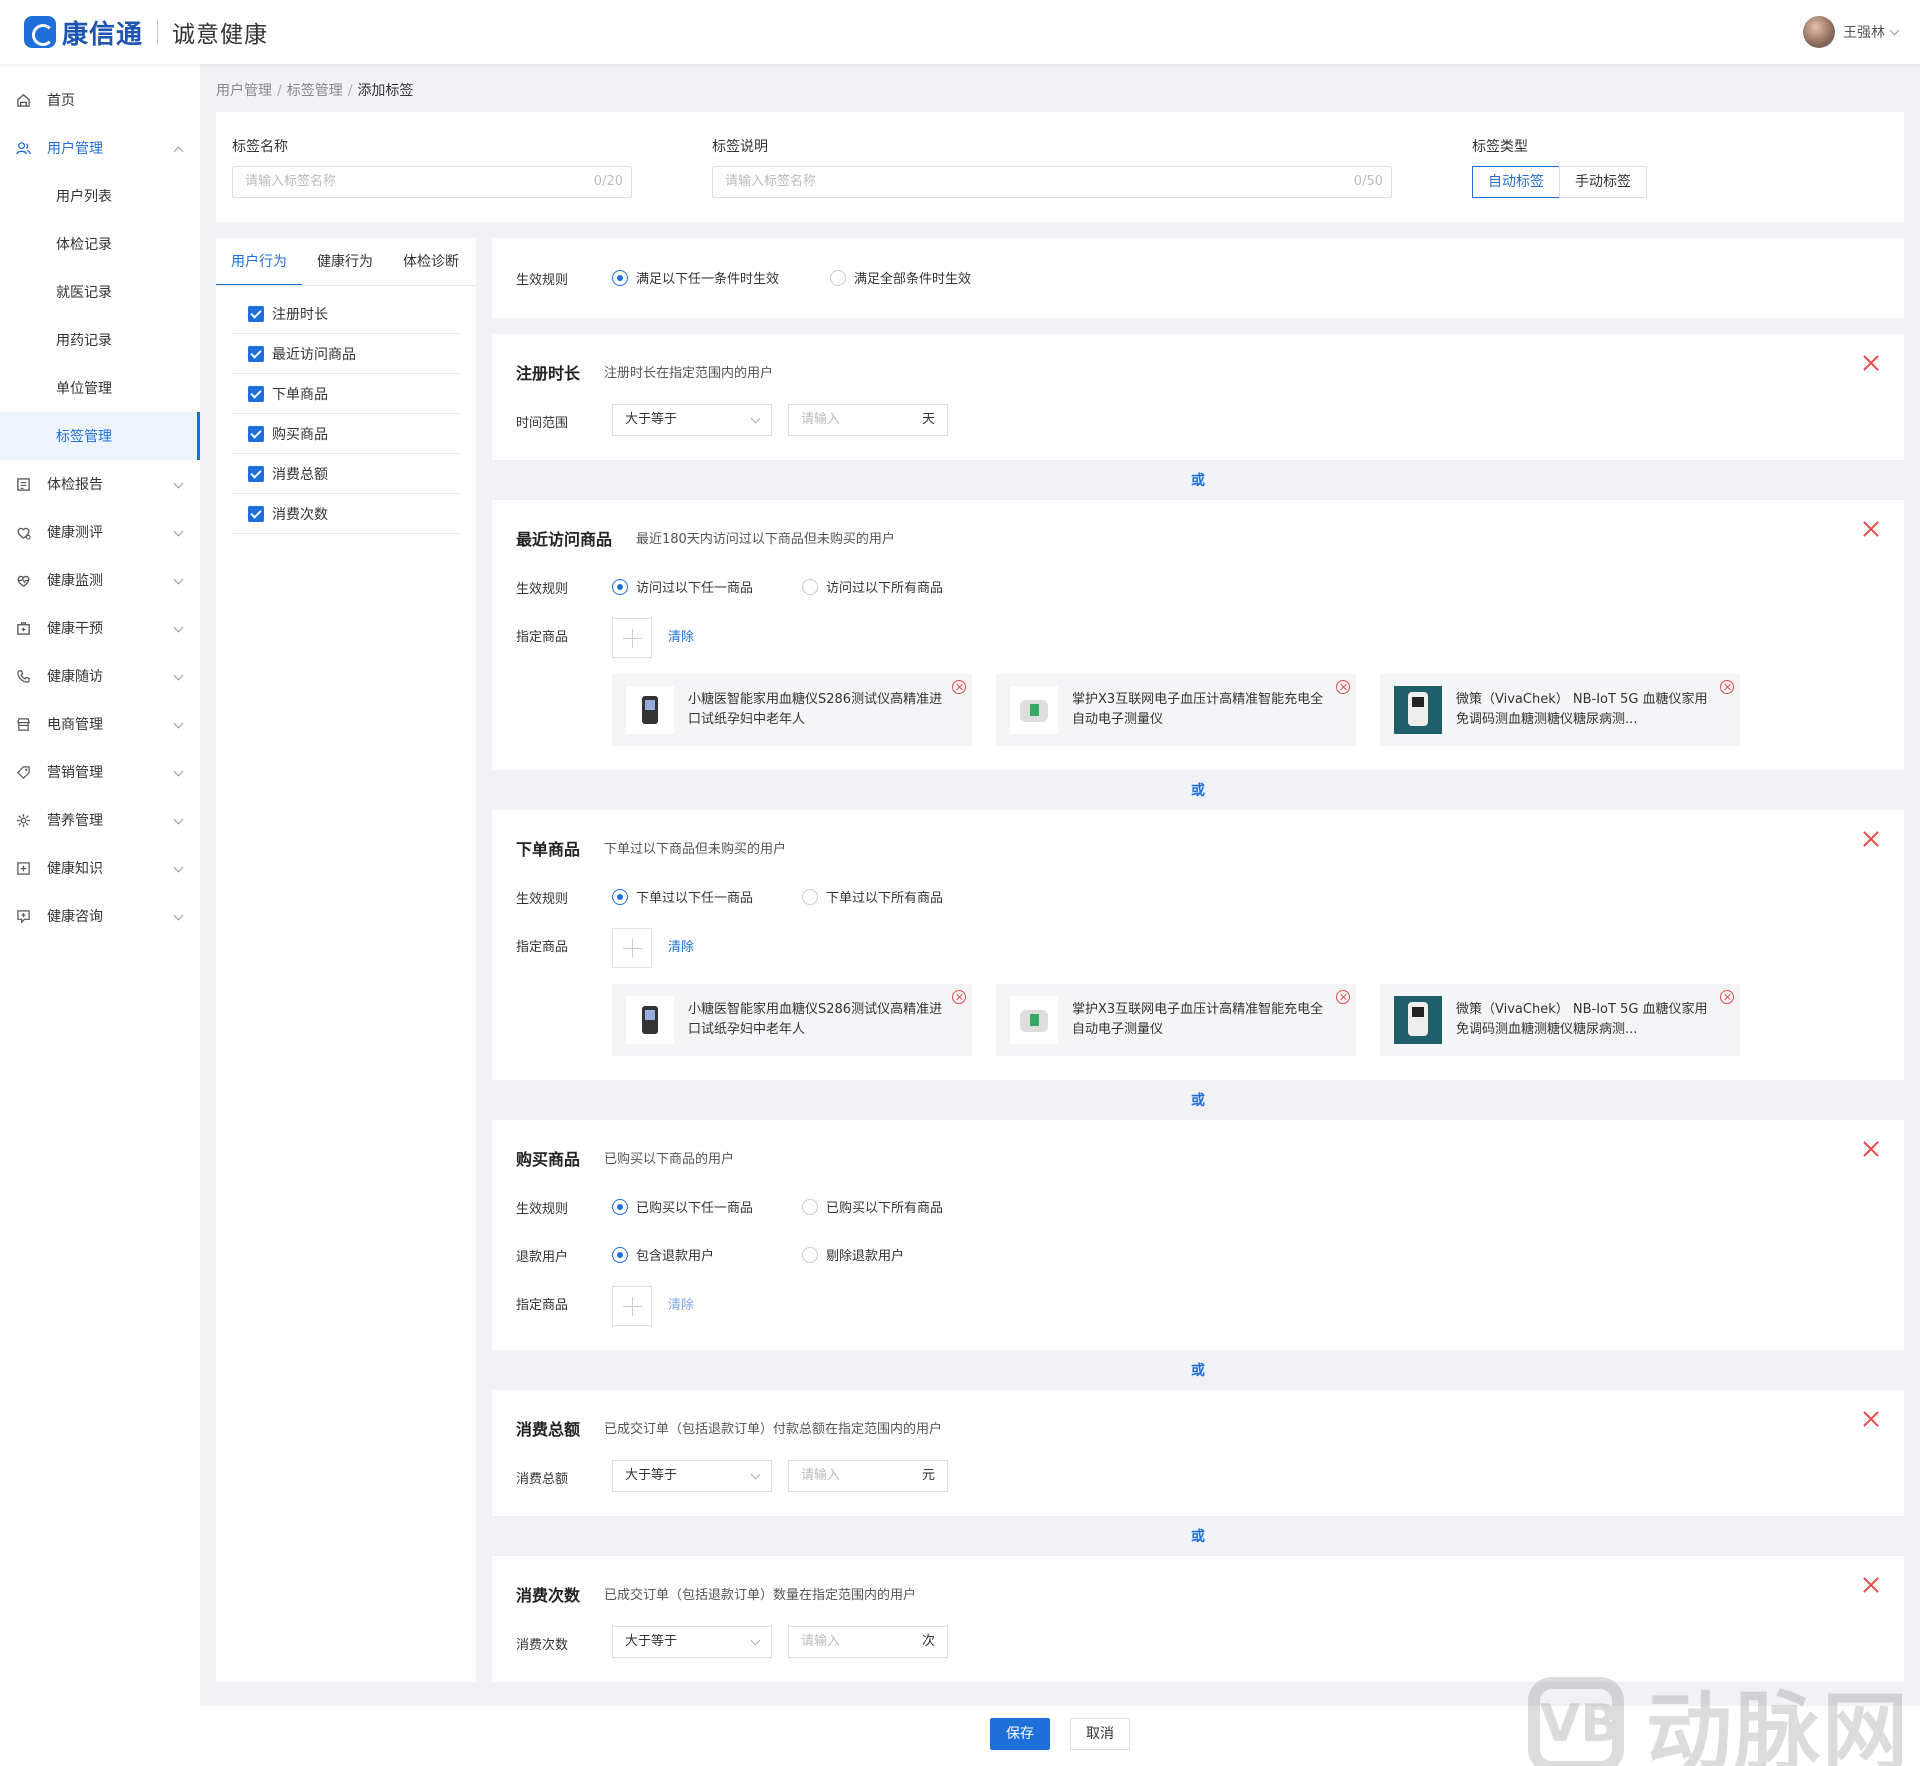 This screenshot has height=1766, width=1920. Describe the element at coordinates (100, 484) in the screenshot. I see `sidebar-item-exam-report: 体检报告` at that location.